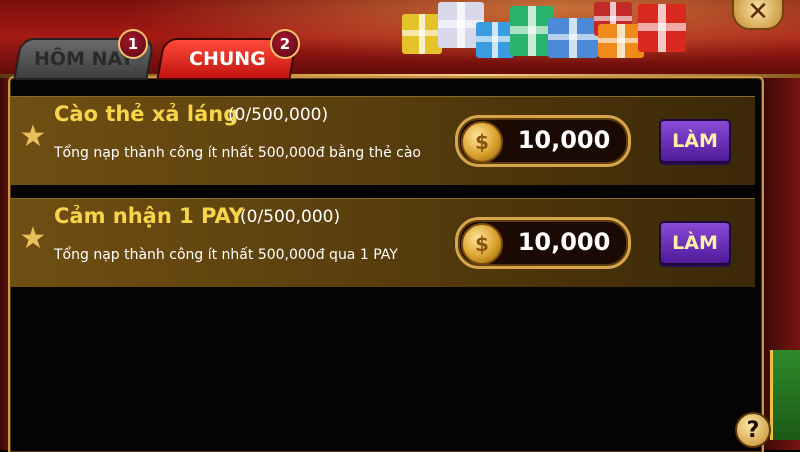  What do you see at coordinates (785, 395) in the screenshot?
I see `gift-decoration-right` at bounding box center [785, 395].